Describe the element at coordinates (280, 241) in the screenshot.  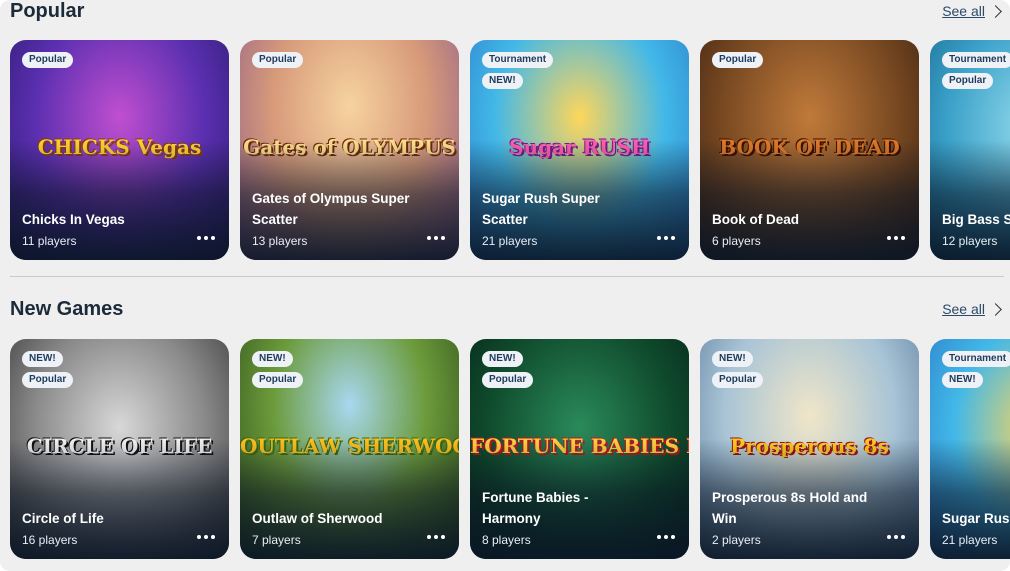
I see `player-count: 13 players` at that location.